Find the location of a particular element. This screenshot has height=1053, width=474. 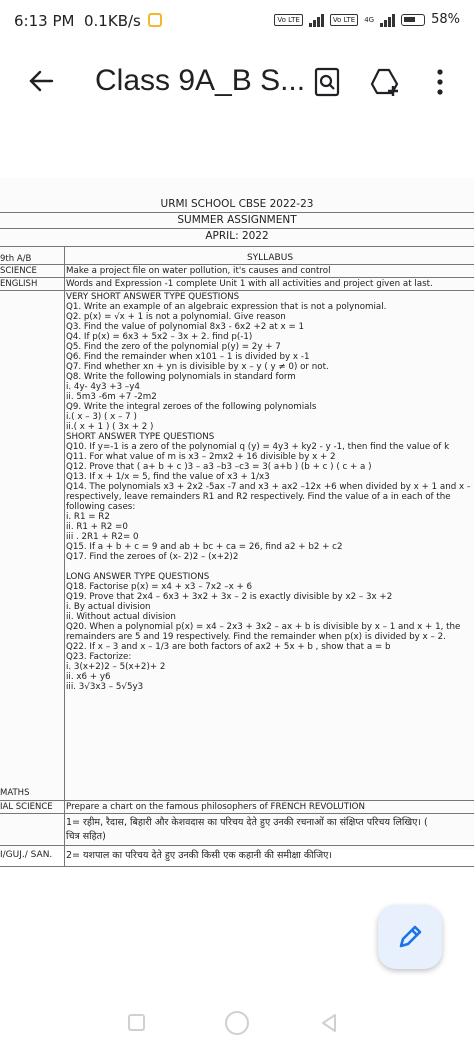

subject-hindi: I/GUJ./ SAN. is located at coordinates (26, 855).